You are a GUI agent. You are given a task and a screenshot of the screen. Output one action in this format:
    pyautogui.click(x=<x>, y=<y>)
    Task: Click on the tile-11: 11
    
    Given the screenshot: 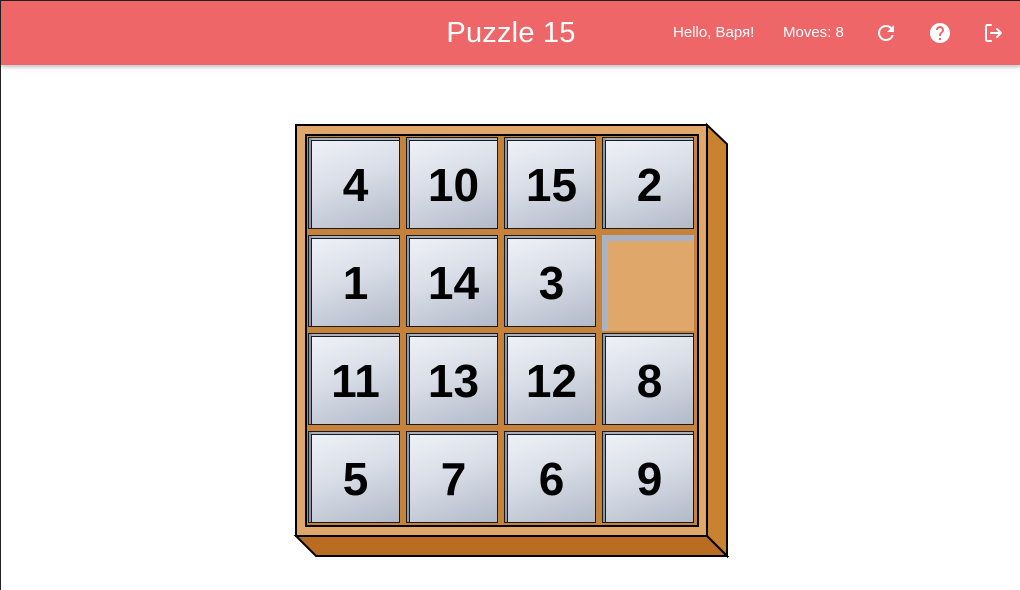 What is the action you would take?
    pyautogui.click(x=354, y=379)
    